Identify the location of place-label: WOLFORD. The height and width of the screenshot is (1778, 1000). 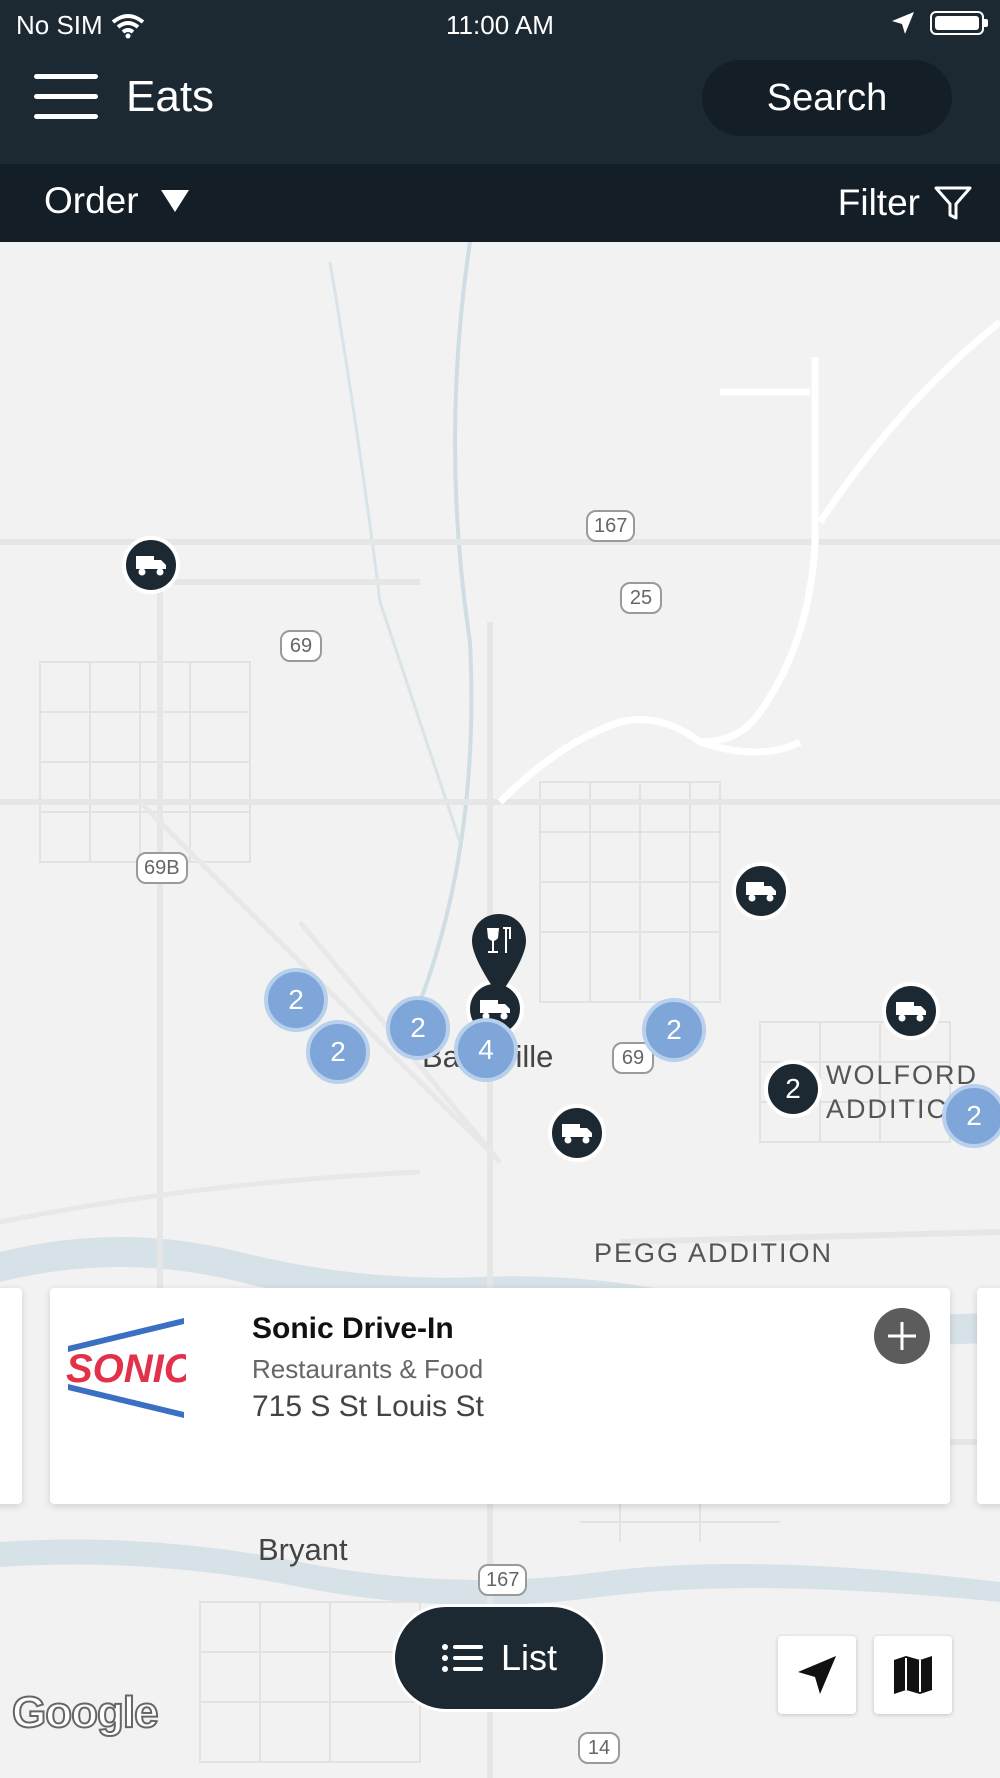
(902, 1075).